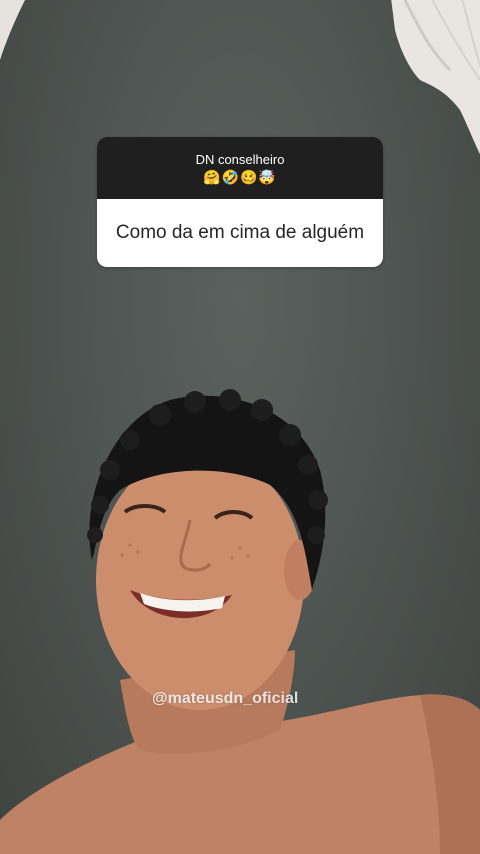  What do you see at coordinates (240, 232) in the screenshot?
I see `question-text: Como da em cima de alguém` at bounding box center [240, 232].